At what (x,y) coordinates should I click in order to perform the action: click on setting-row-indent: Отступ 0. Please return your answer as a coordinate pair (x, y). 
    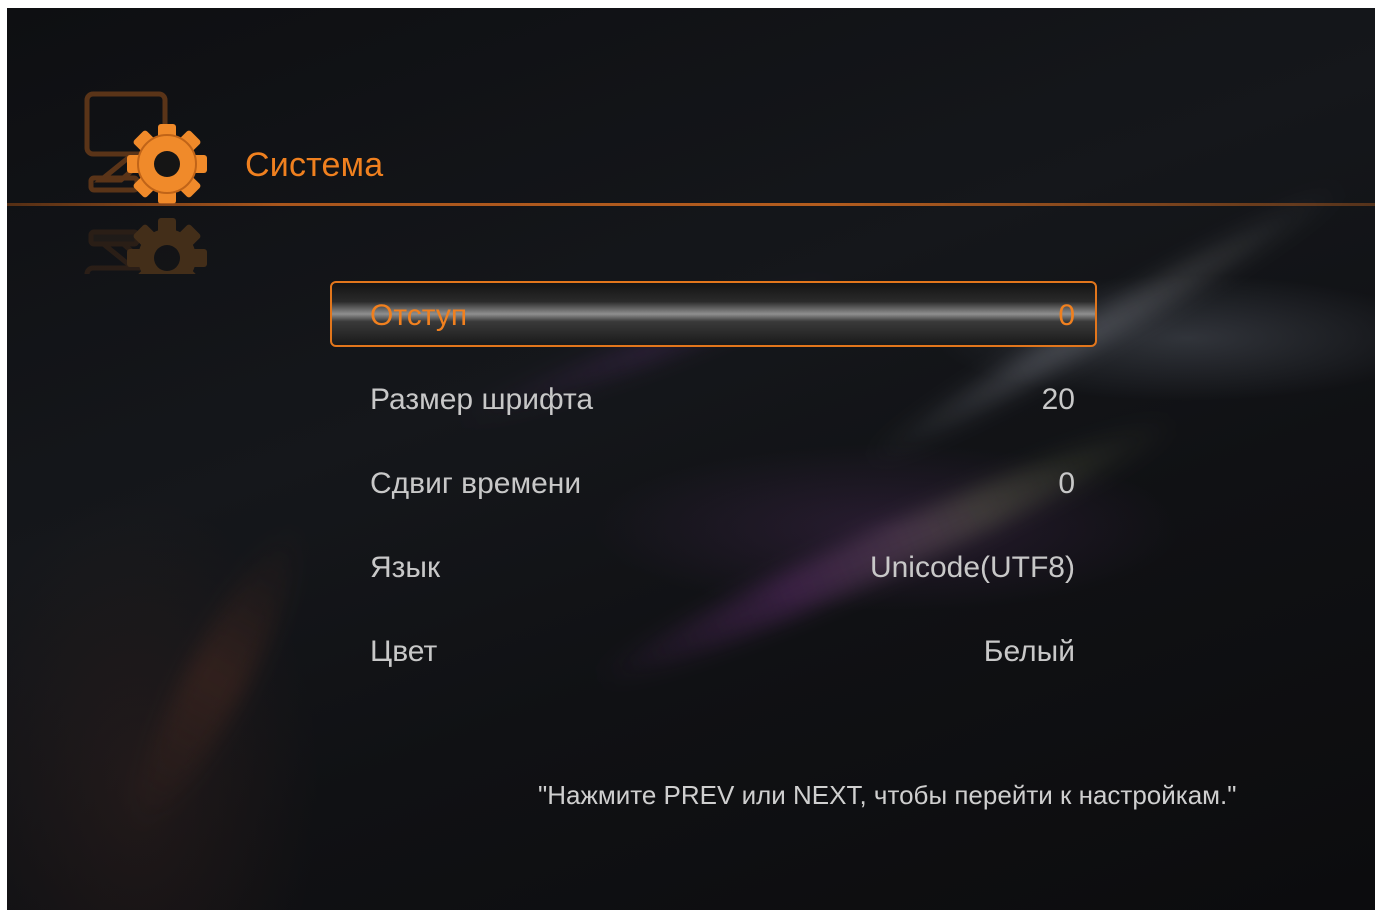
    Looking at the image, I should click on (713, 314).